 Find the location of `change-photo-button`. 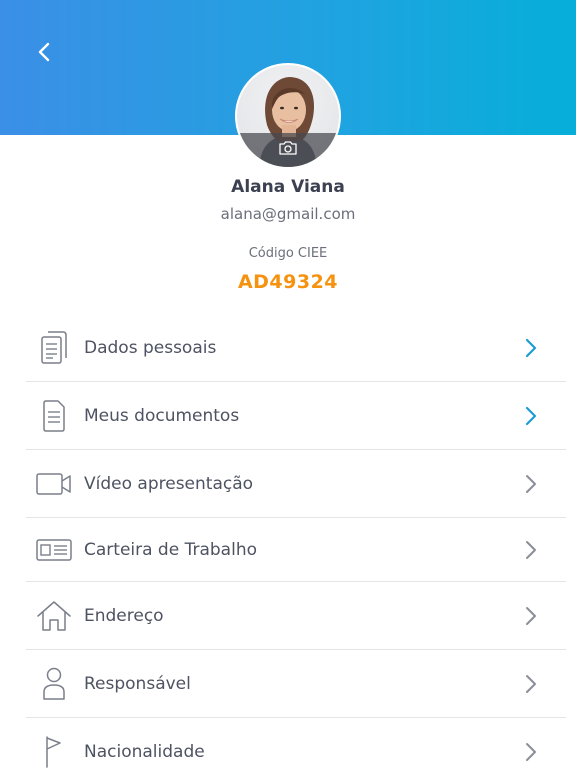

change-photo-button is located at coordinates (288, 150).